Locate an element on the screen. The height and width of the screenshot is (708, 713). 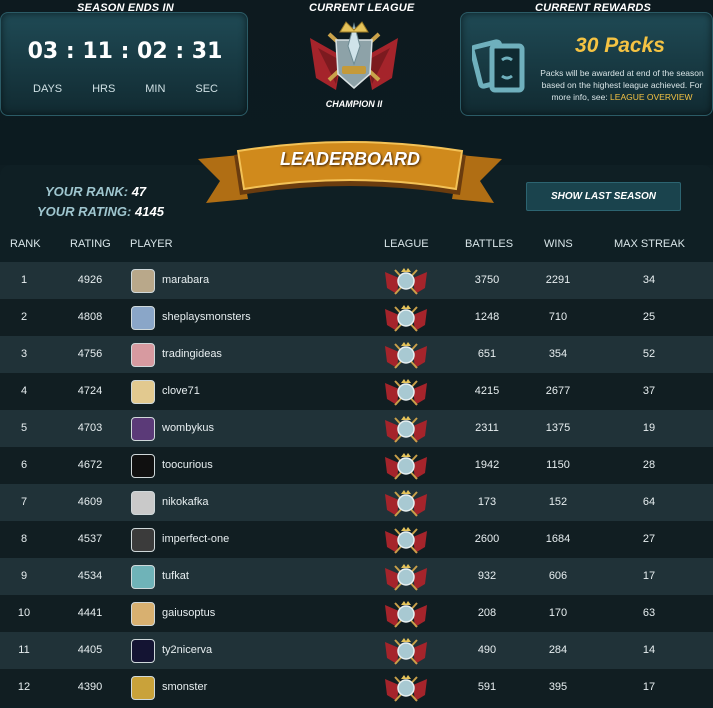
player-name-link: nikokafka is located at coordinates (185, 502).